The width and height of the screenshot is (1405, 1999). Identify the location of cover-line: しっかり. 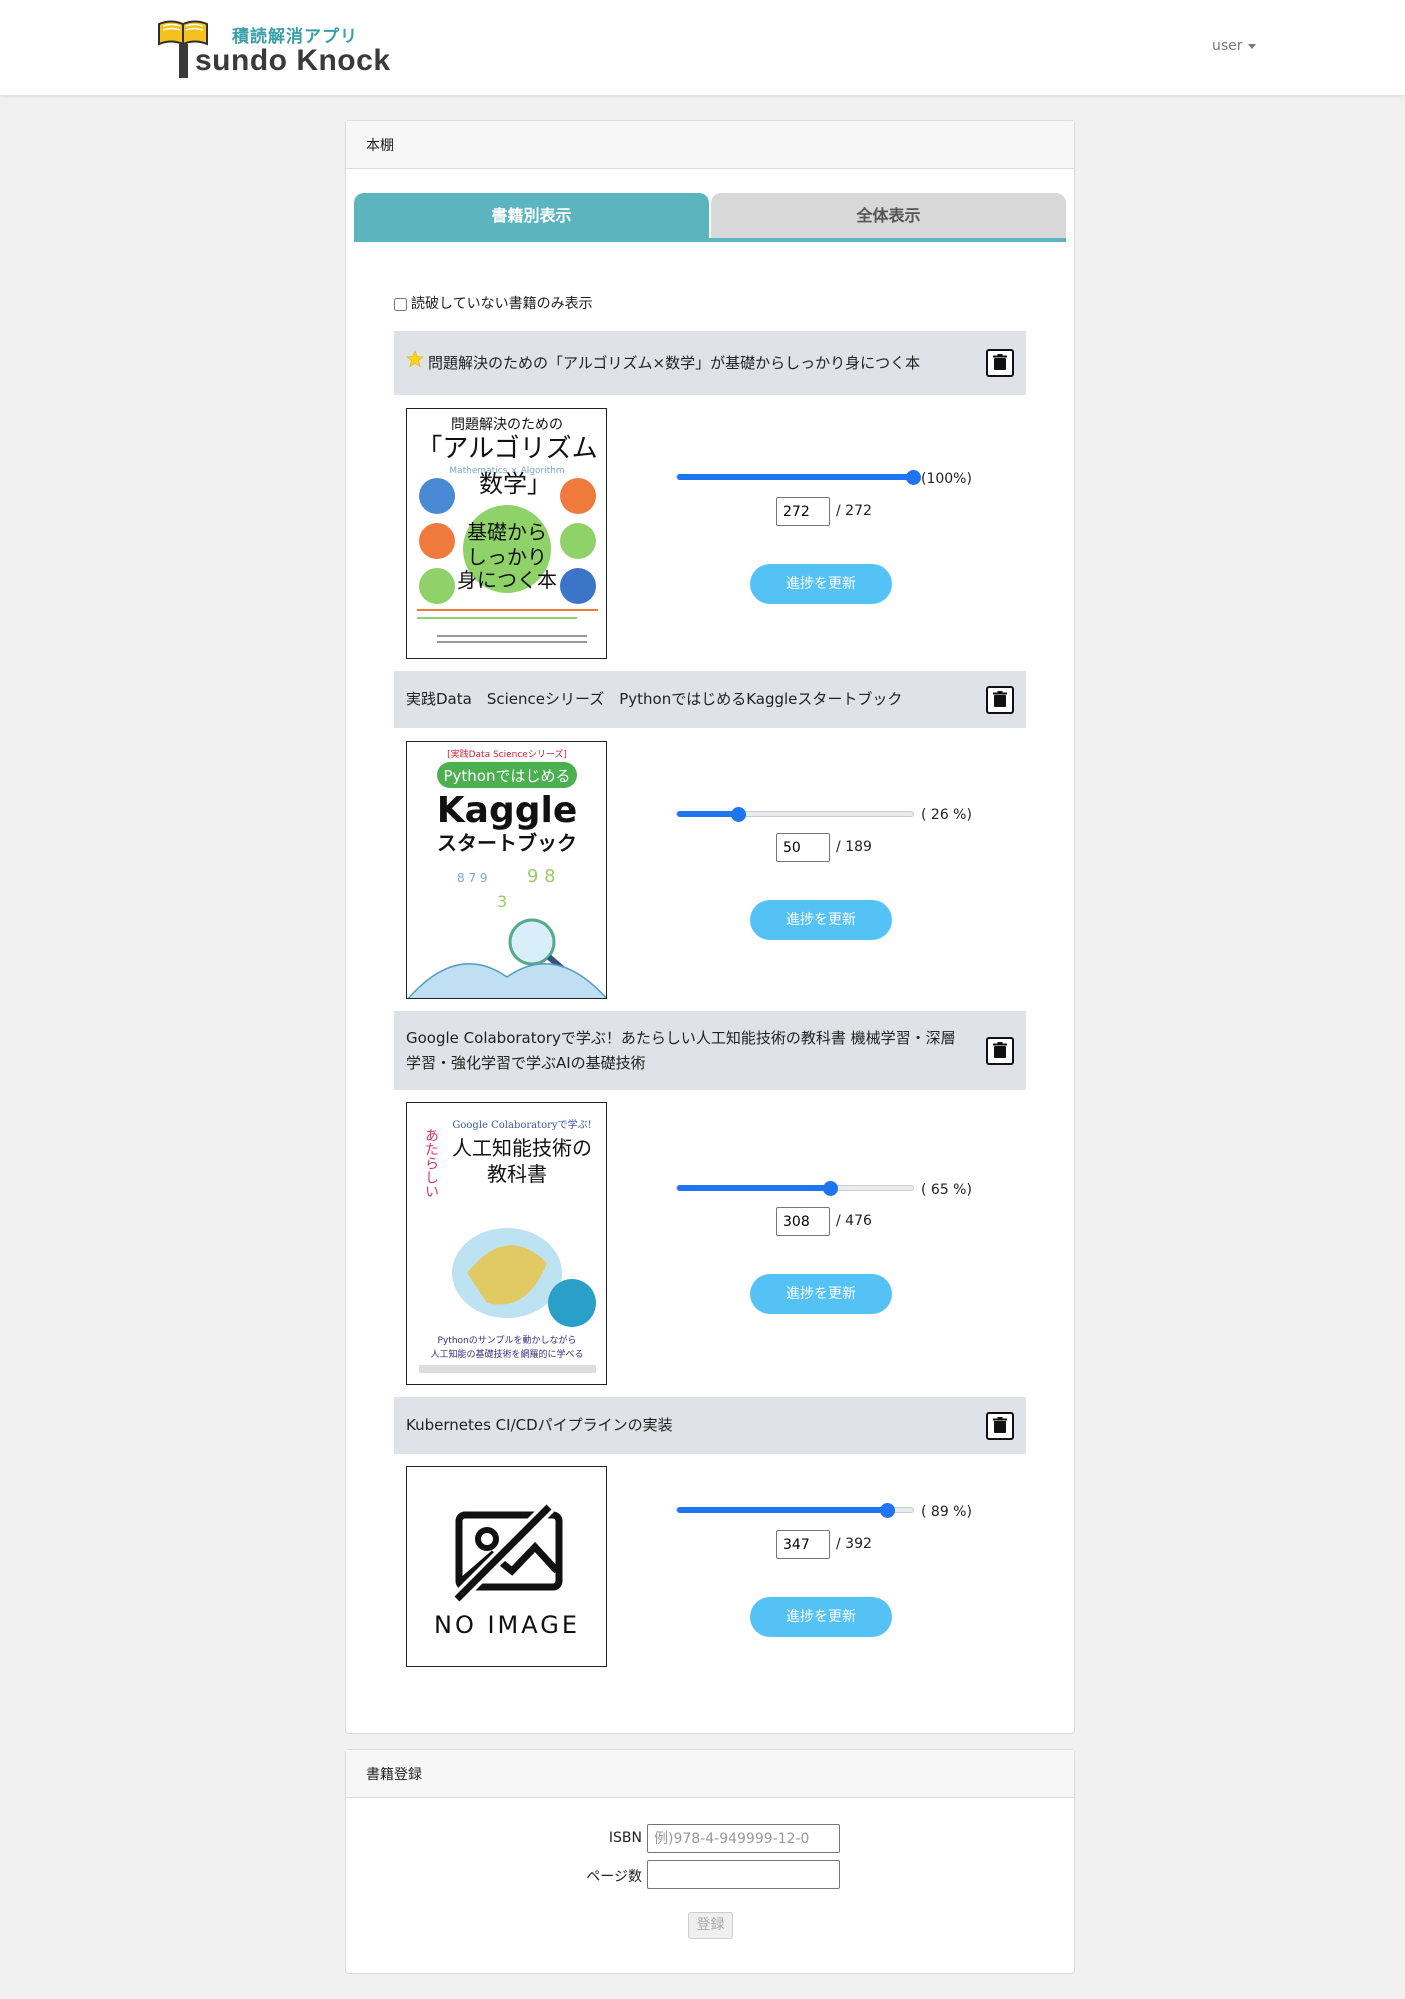
(507, 557).